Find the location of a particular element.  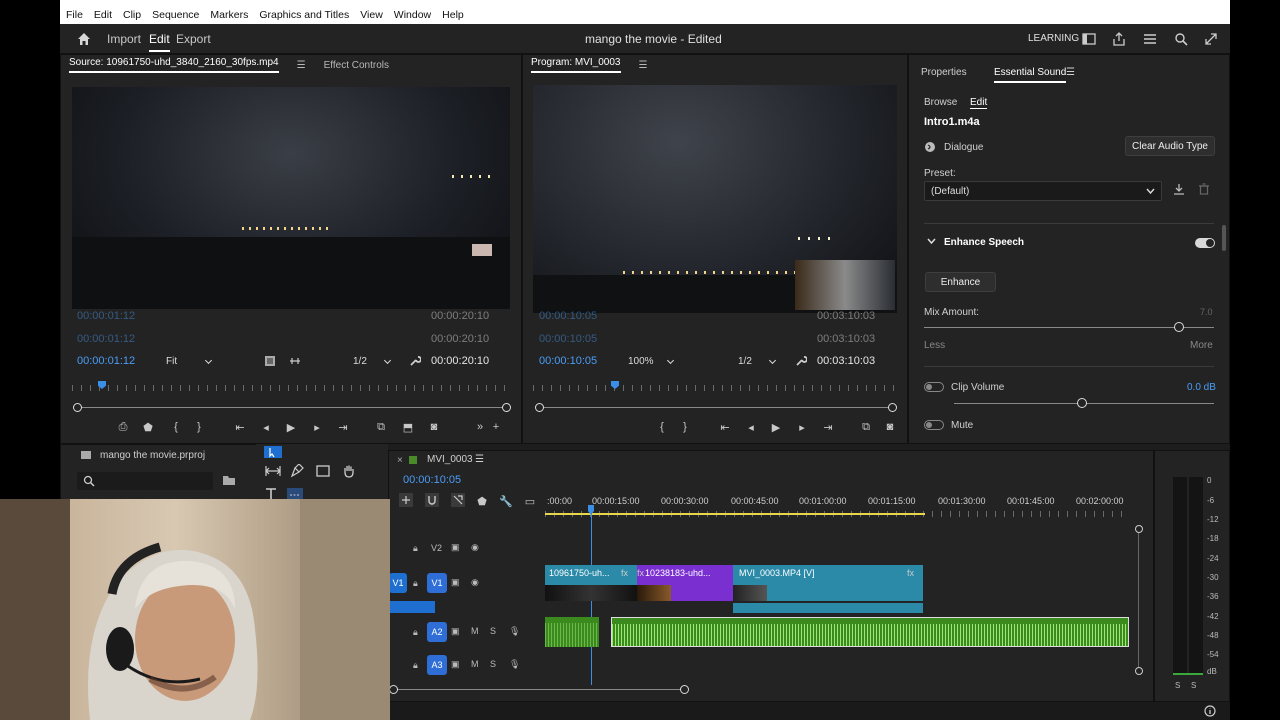

edit-tab: Edit is located at coordinates (979, 103).